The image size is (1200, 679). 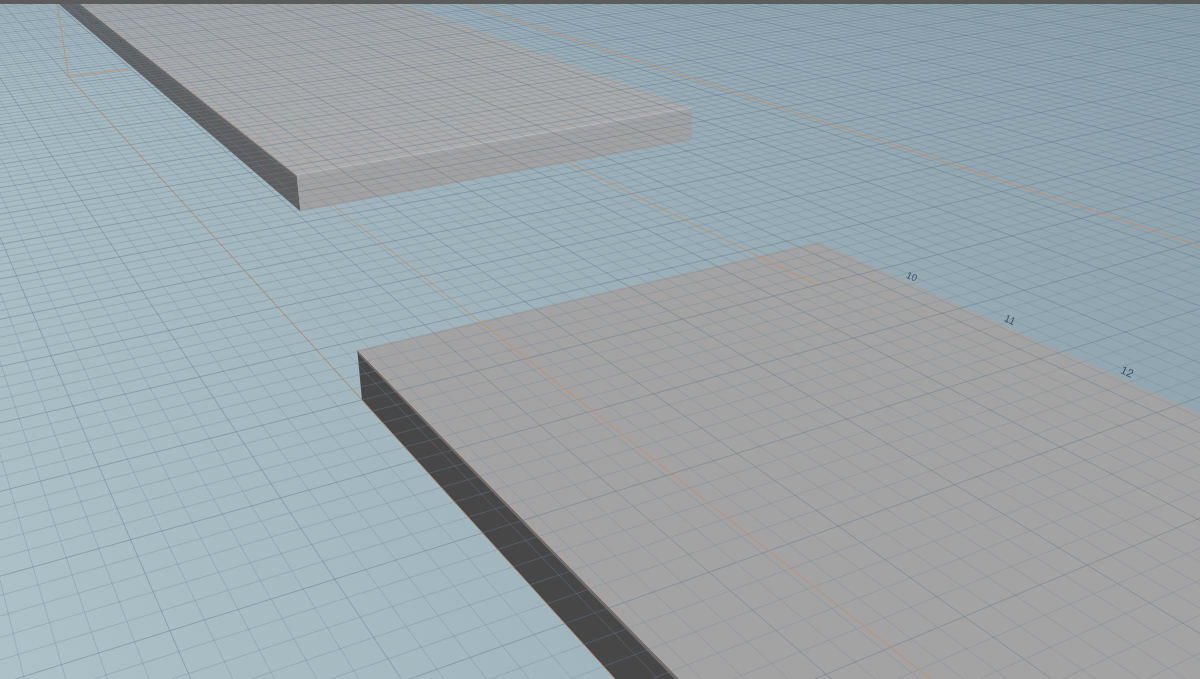 I want to click on ruler-label: 11, so click(x=1010, y=320).